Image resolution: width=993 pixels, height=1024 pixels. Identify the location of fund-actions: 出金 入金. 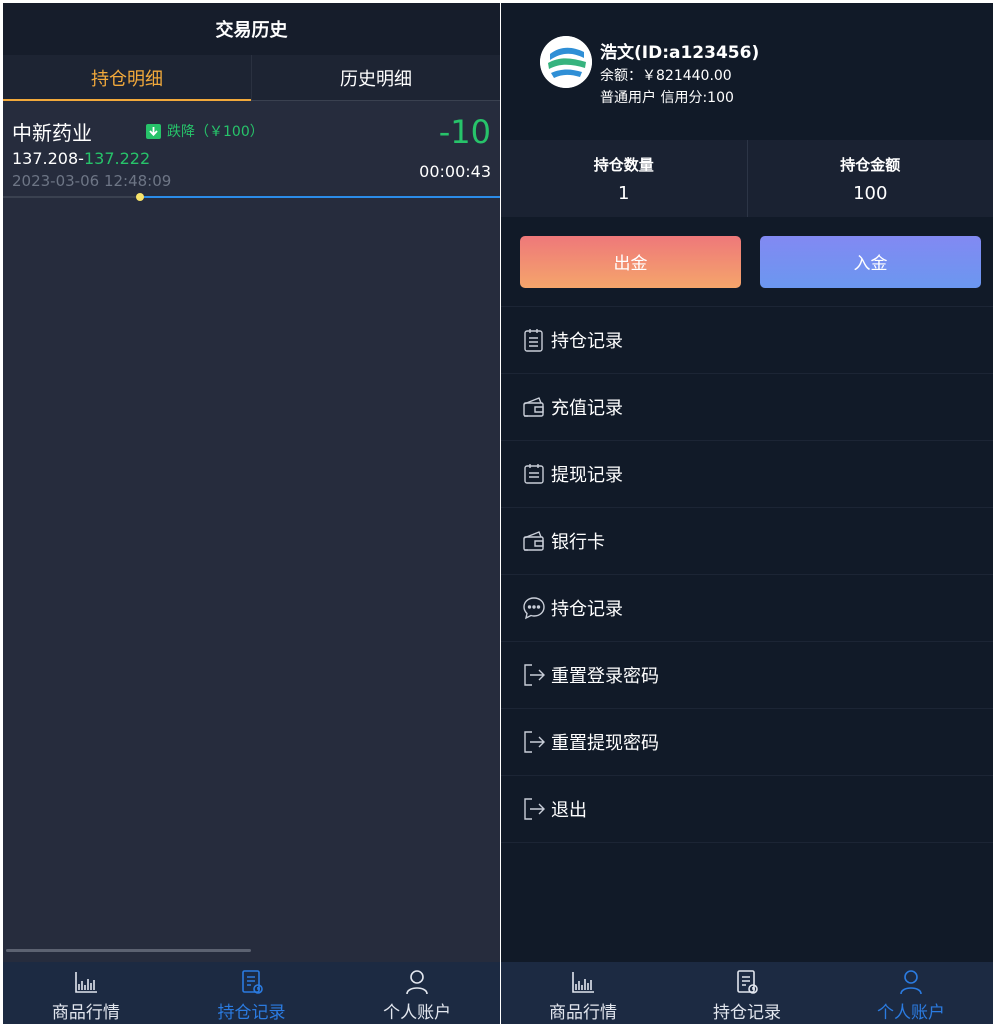
(747, 262).